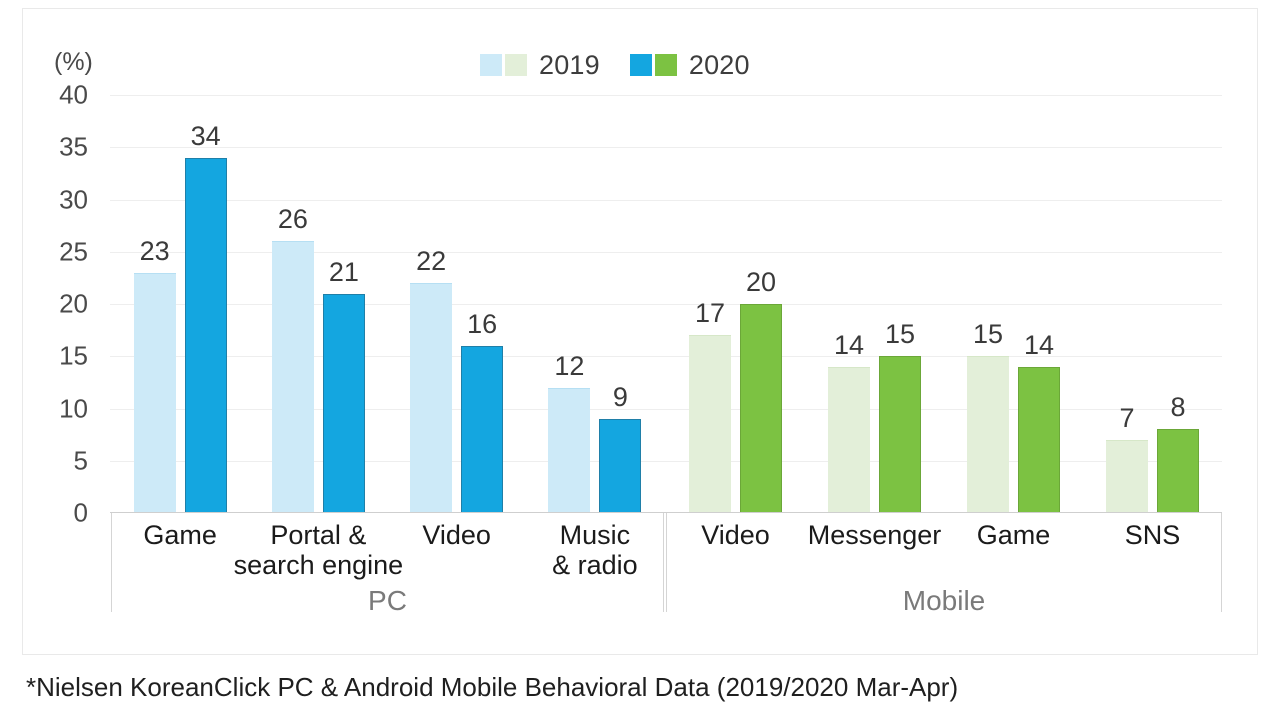 Image resolution: width=1280 pixels, height=720 pixels. What do you see at coordinates (73, 94) in the screenshot?
I see `y-axis-tick-label: 40` at bounding box center [73, 94].